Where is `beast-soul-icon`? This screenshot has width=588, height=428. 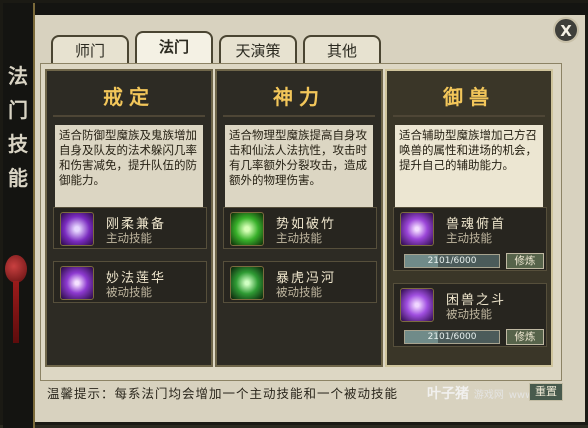
beast-soul-icon is located at coordinates (417, 229).